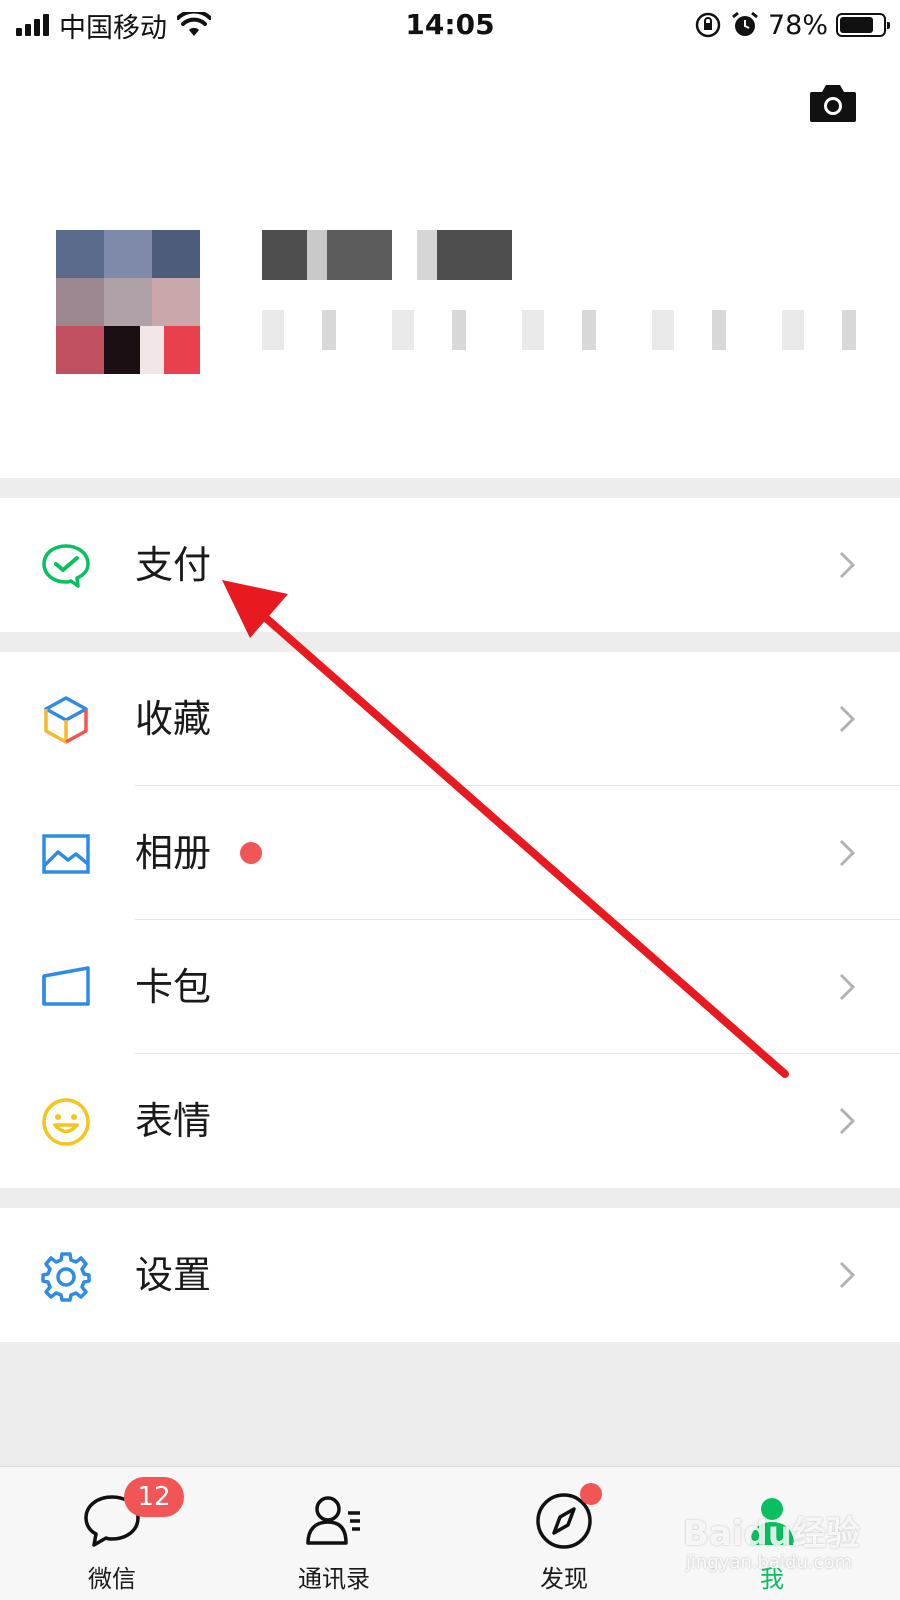 The height and width of the screenshot is (1600, 900). What do you see at coordinates (797, 25) in the screenshot?
I see `battery-percentage: 78%` at bounding box center [797, 25].